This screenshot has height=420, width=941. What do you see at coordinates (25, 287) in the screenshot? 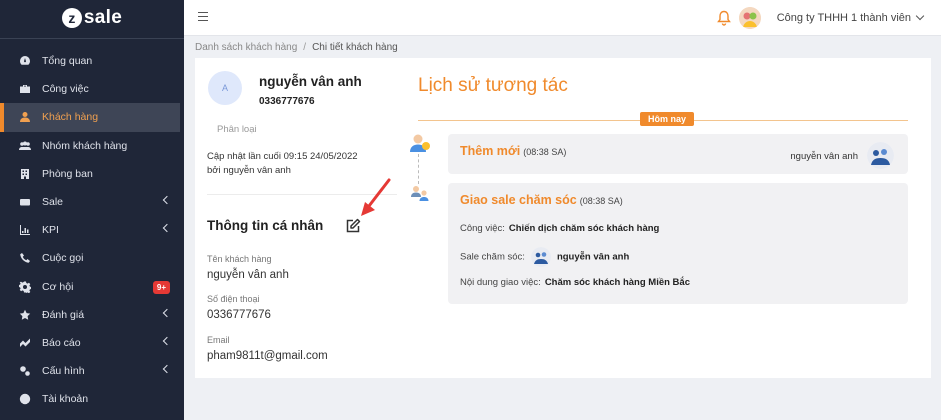
I see `gear-icon` at bounding box center [25, 287].